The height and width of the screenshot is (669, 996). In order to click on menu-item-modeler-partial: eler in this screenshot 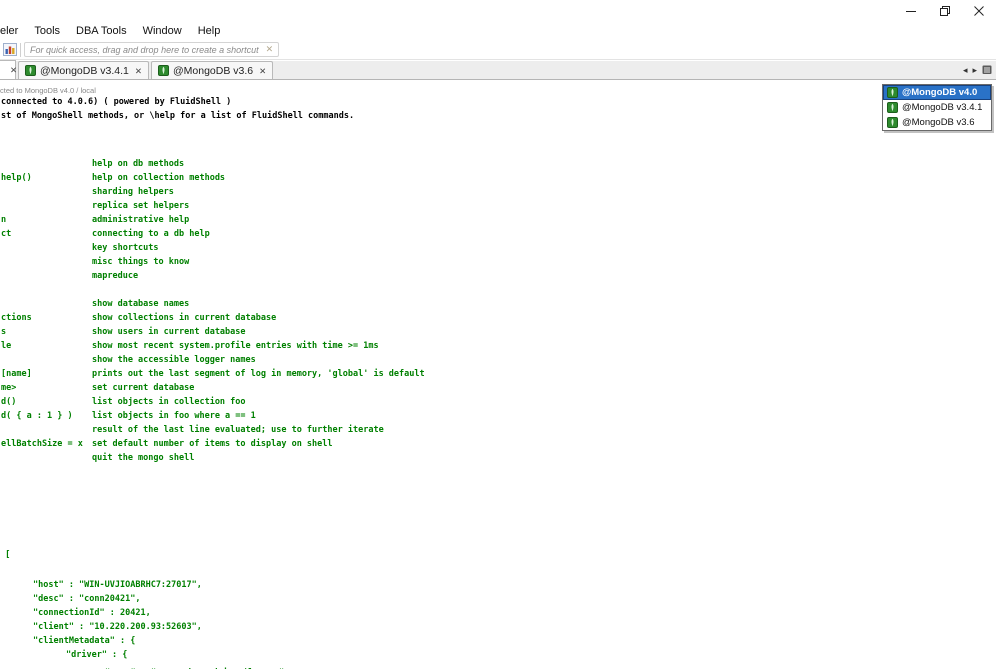, I will do `click(13, 31)`.